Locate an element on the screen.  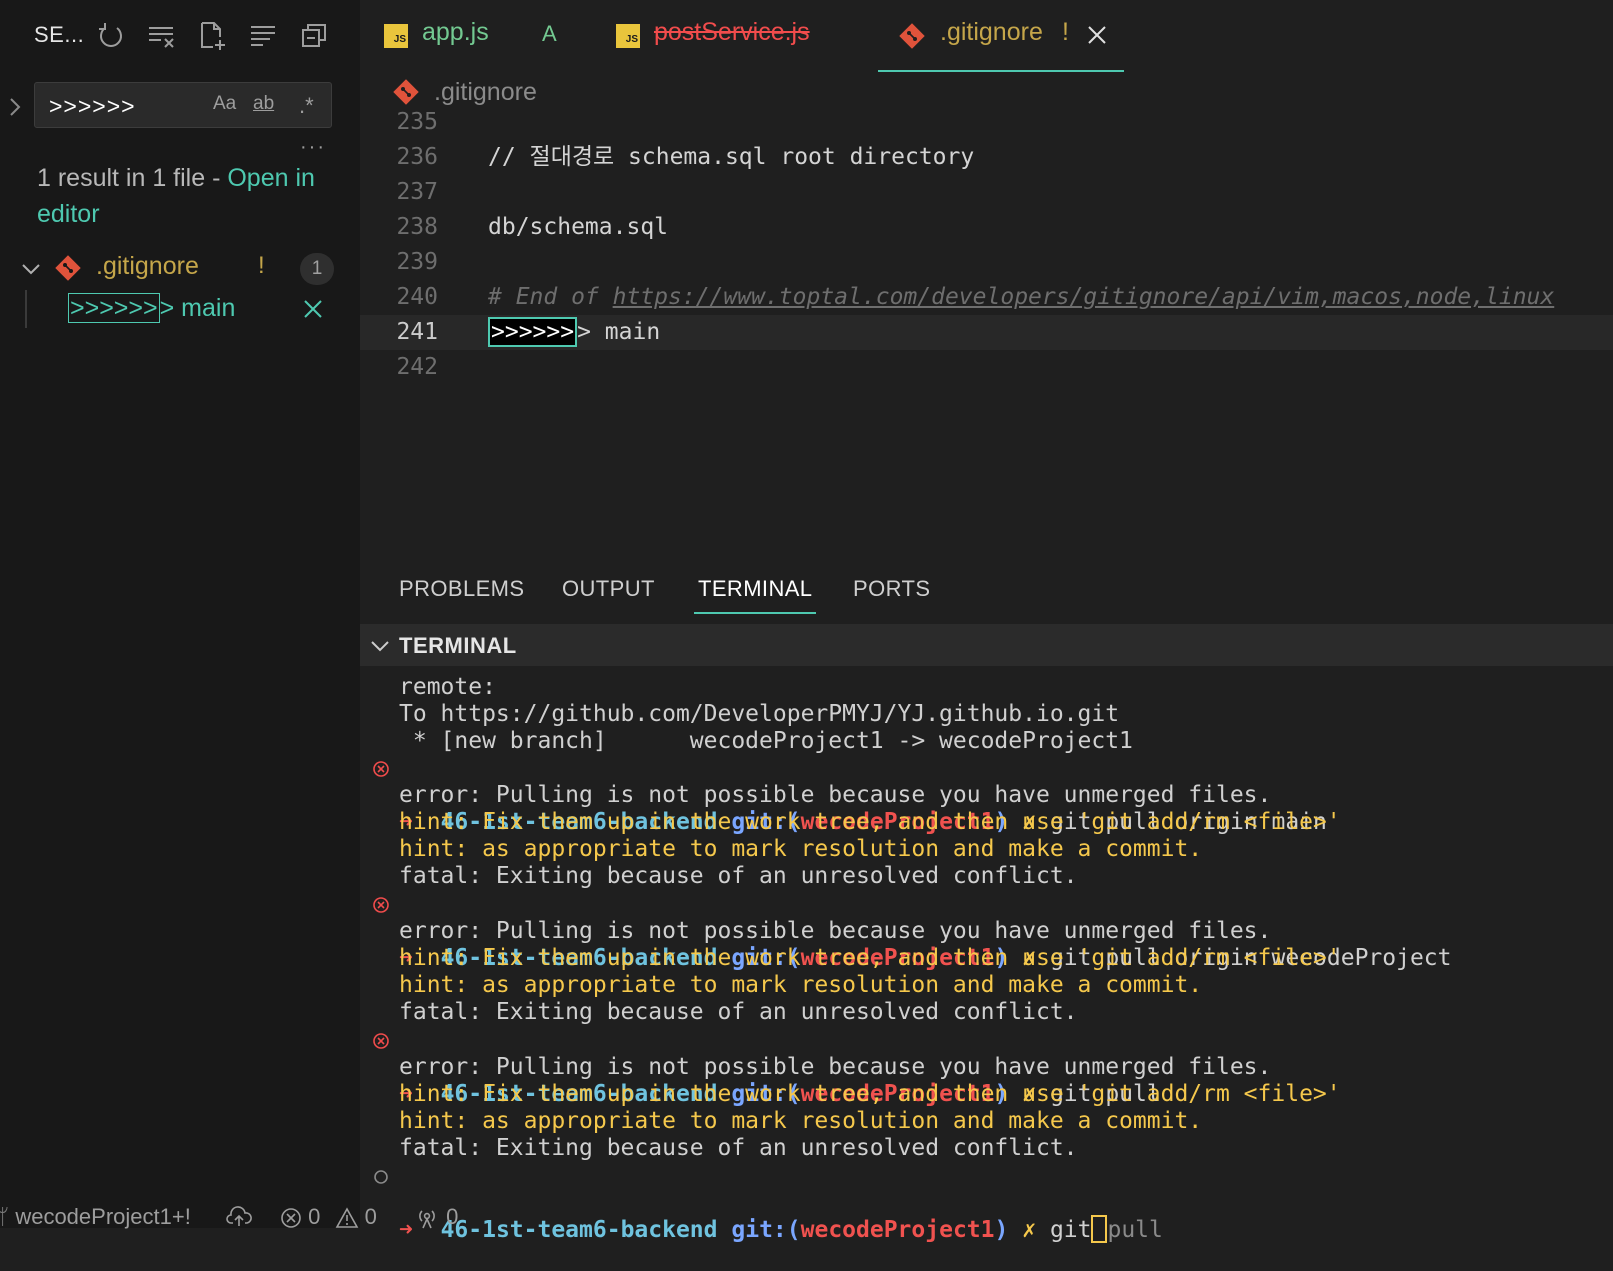
new-search-editor-icon is located at coordinates (212, 35).